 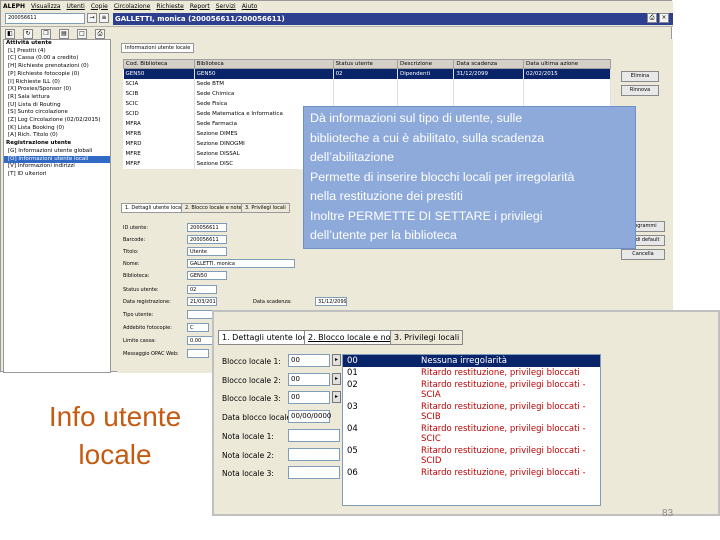 I want to click on table-row: SCIA Sede BTM, so click(x=367, y=83).